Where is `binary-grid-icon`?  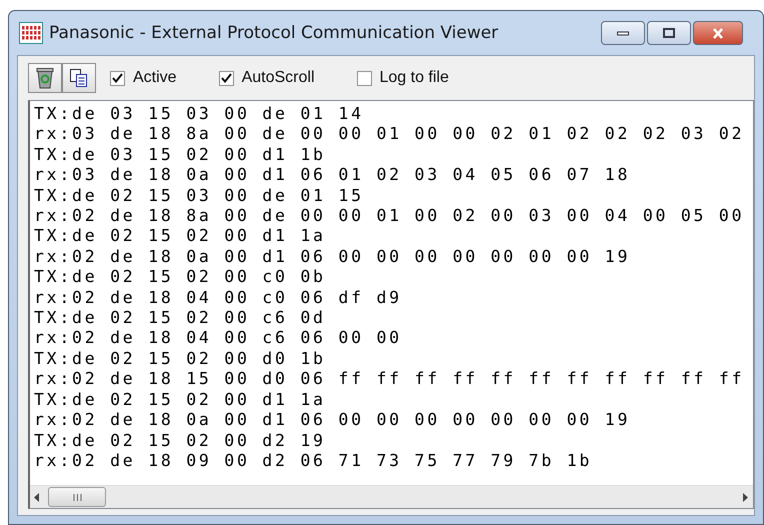 binary-grid-icon is located at coordinates (31, 33).